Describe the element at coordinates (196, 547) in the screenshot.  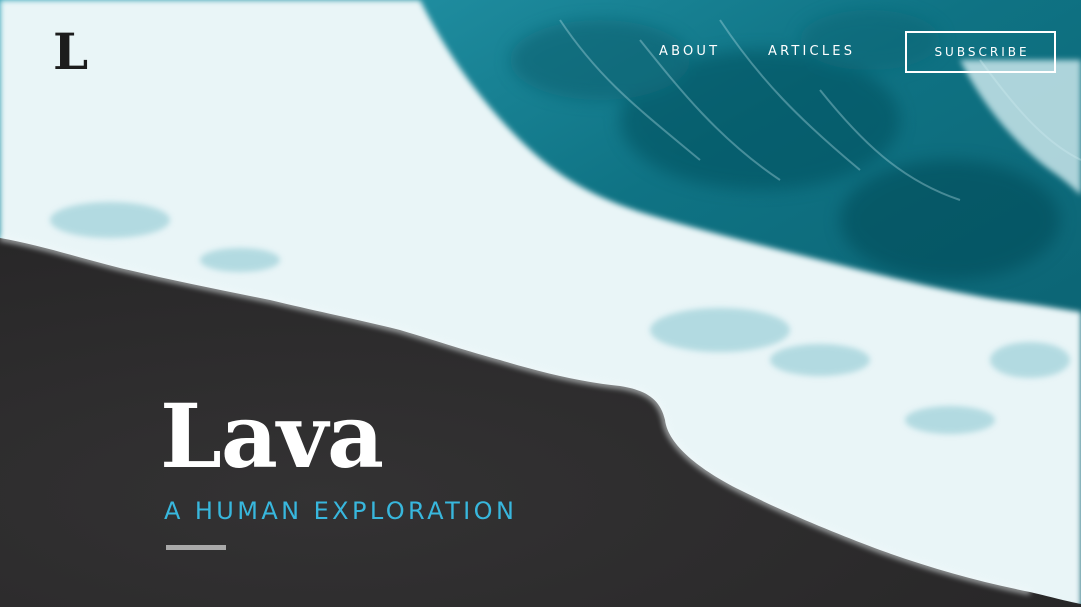
I see `title-divider` at that location.